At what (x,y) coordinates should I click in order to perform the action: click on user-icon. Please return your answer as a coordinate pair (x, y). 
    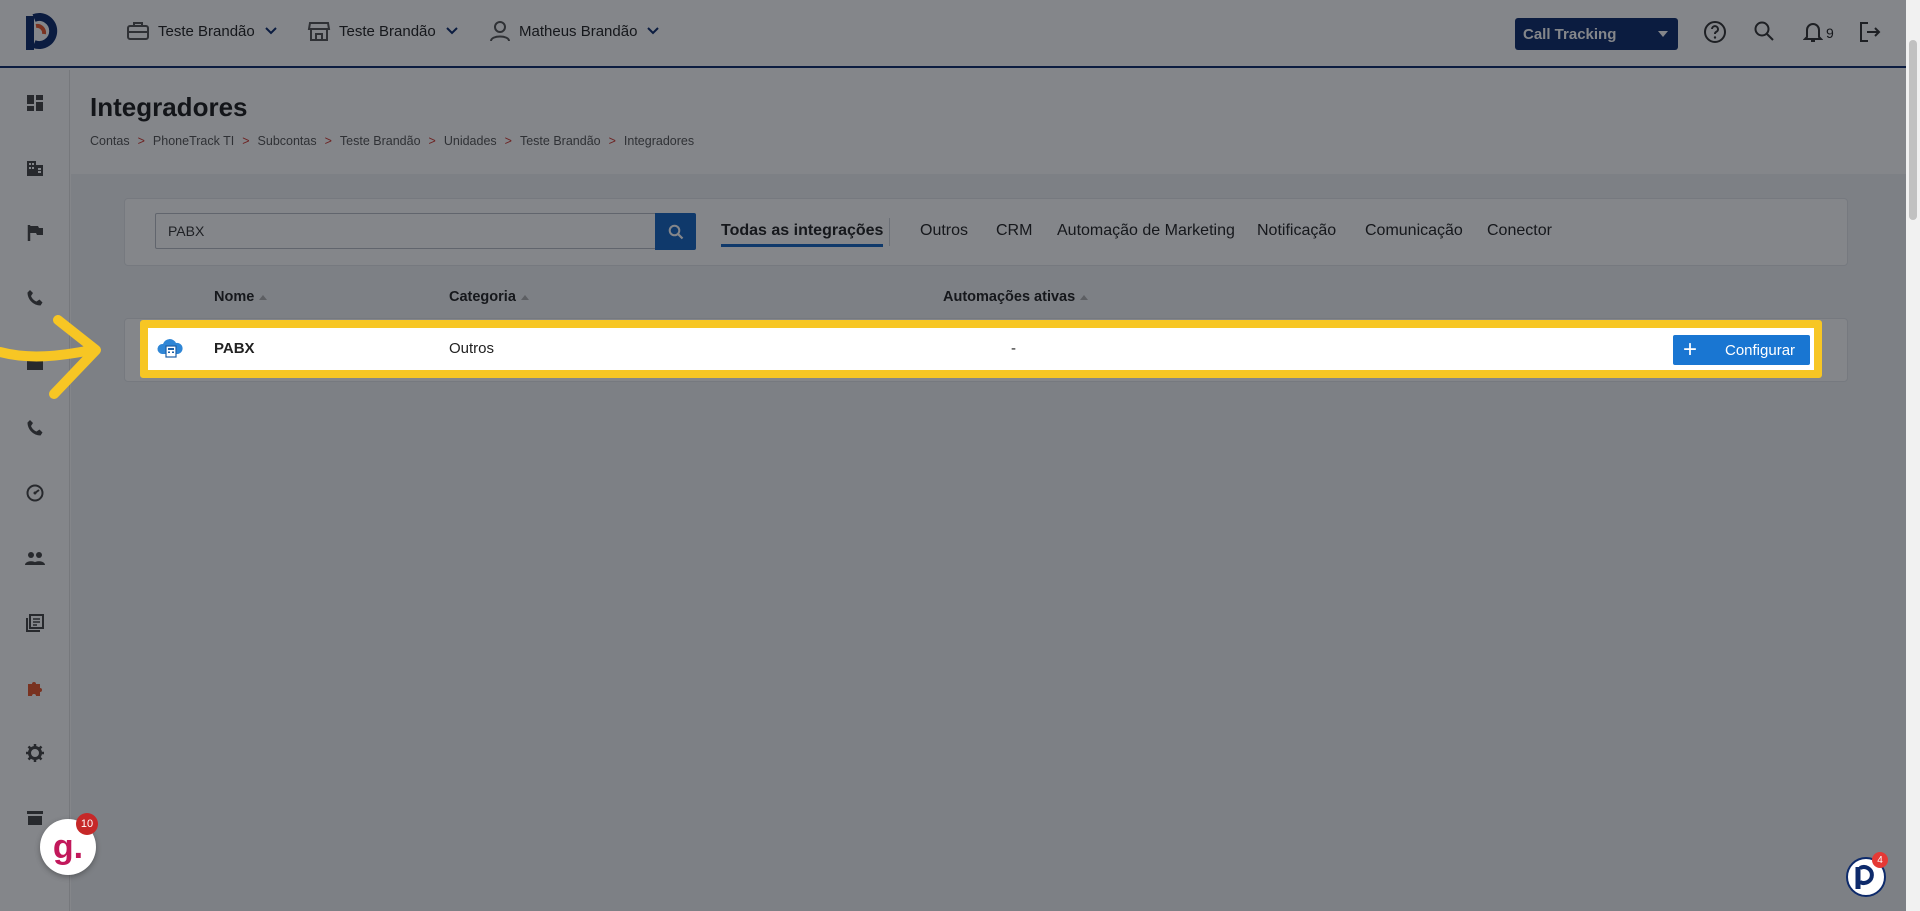
    Looking at the image, I should click on (500, 31).